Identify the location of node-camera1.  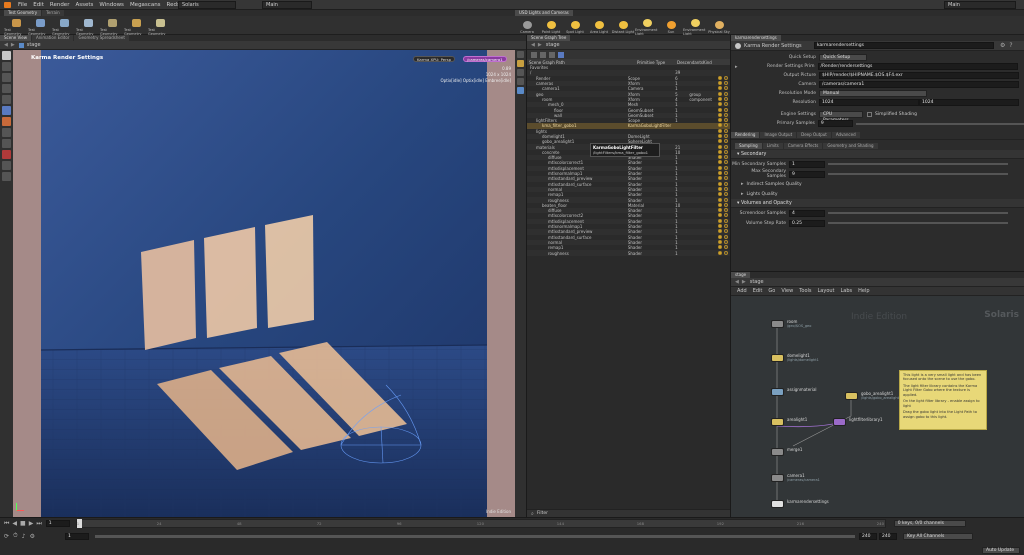
(777, 478).